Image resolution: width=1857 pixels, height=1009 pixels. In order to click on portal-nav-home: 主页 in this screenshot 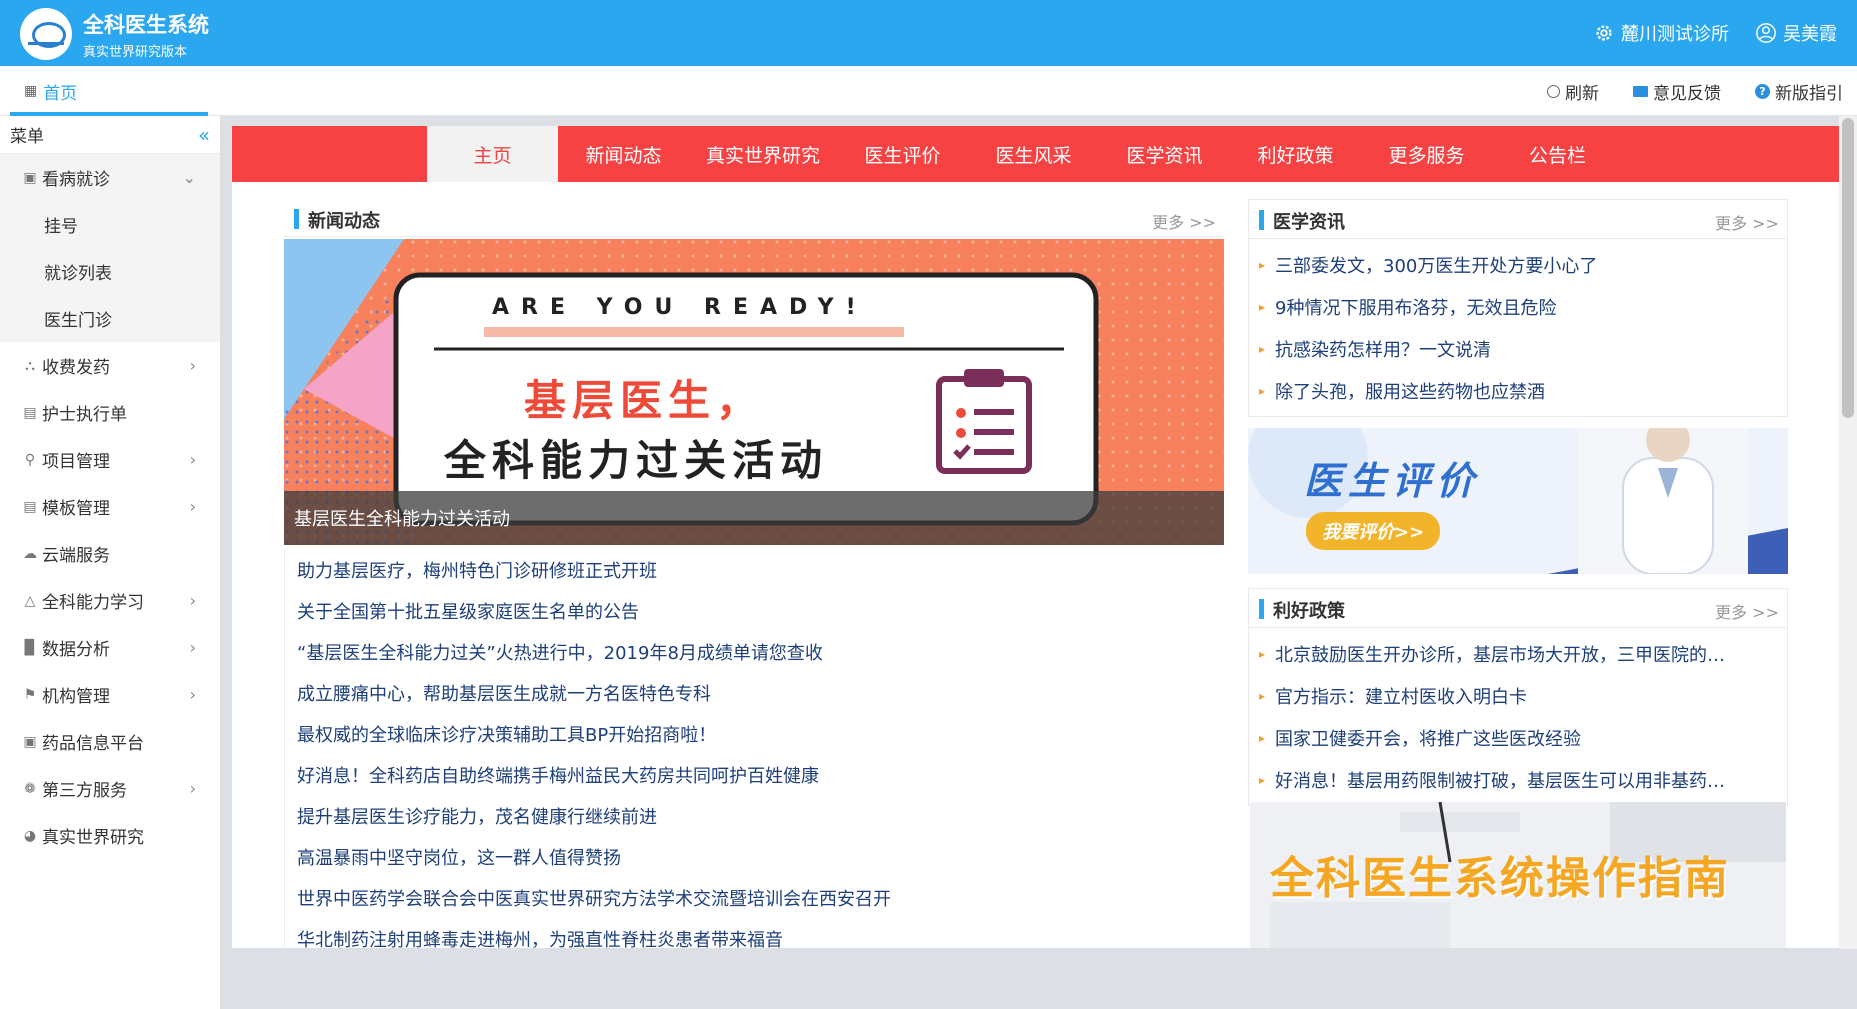, I will do `click(492, 154)`.